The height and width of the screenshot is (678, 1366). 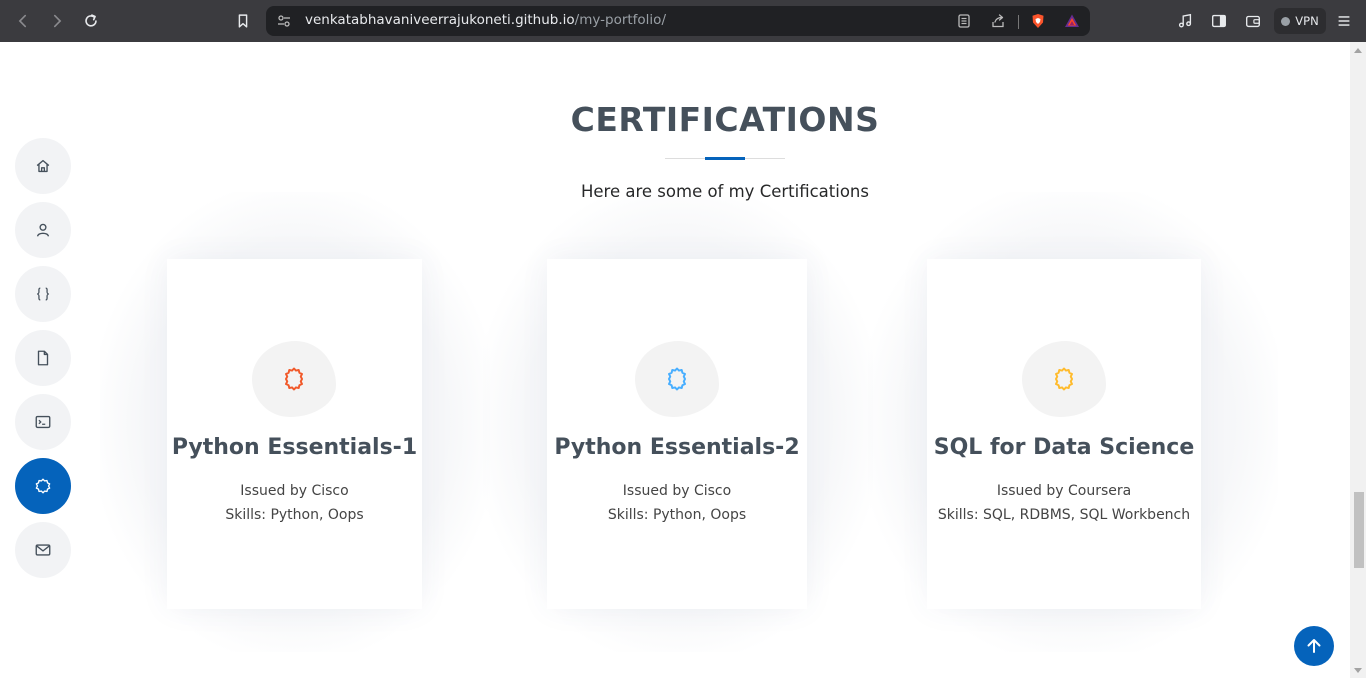 I want to click on file-icon, so click(x=43, y=358).